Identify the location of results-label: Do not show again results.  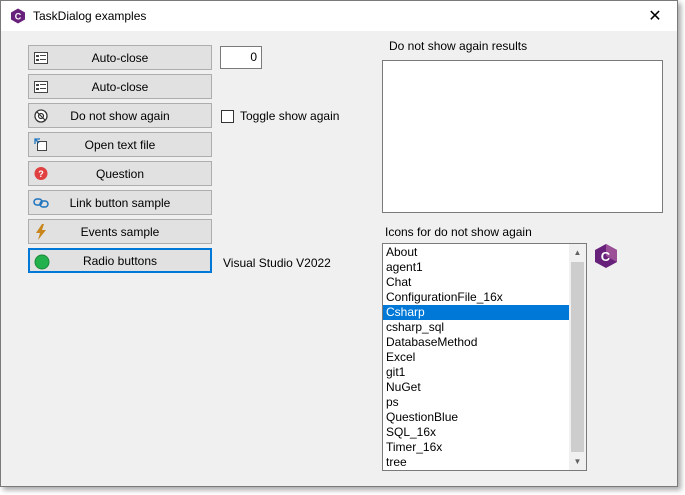
(458, 46).